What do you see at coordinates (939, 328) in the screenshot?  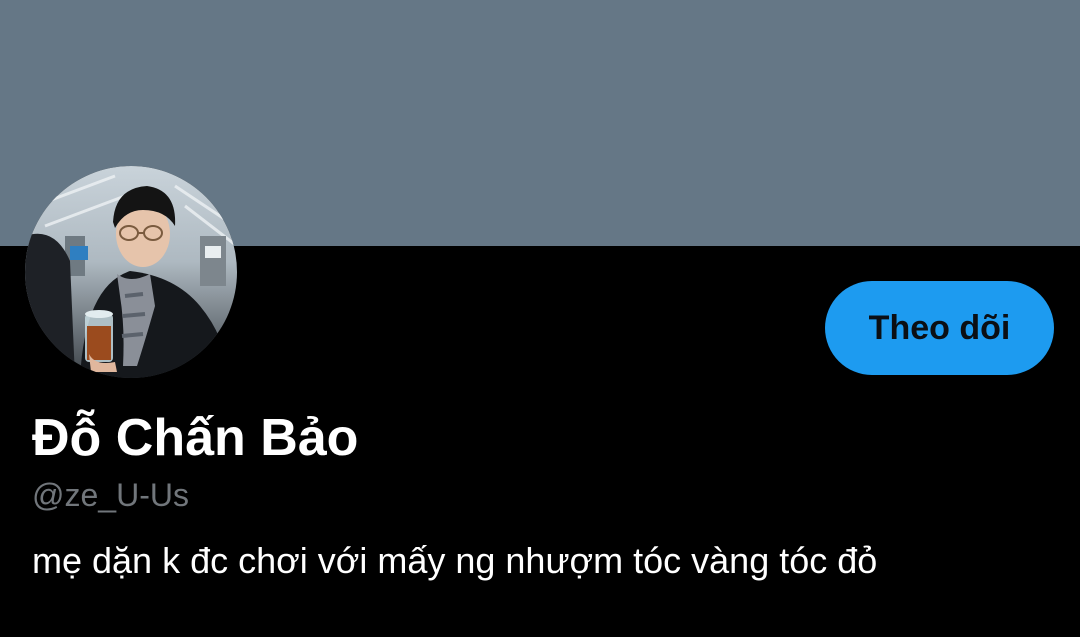 I see `follow-button: Theo dõi` at bounding box center [939, 328].